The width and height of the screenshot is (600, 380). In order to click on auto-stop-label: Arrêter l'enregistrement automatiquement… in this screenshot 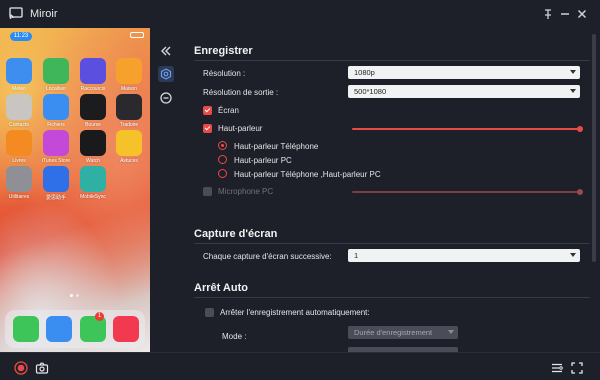, I will do `click(295, 312)`.